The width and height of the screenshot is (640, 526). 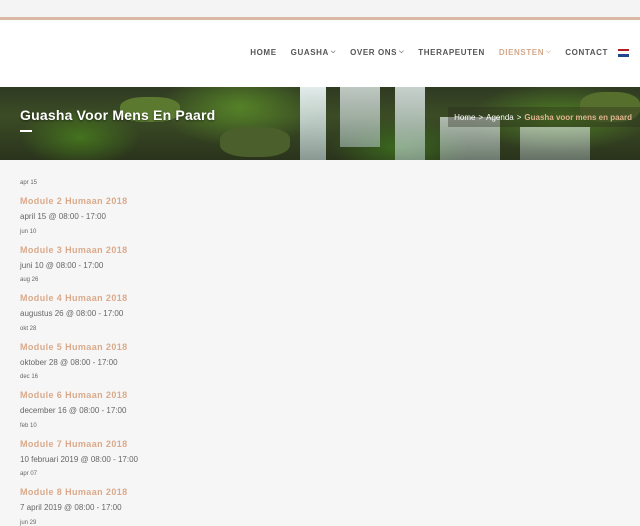 What do you see at coordinates (29, 183) in the screenshot?
I see `event-date: apr 15` at bounding box center [29, 183].